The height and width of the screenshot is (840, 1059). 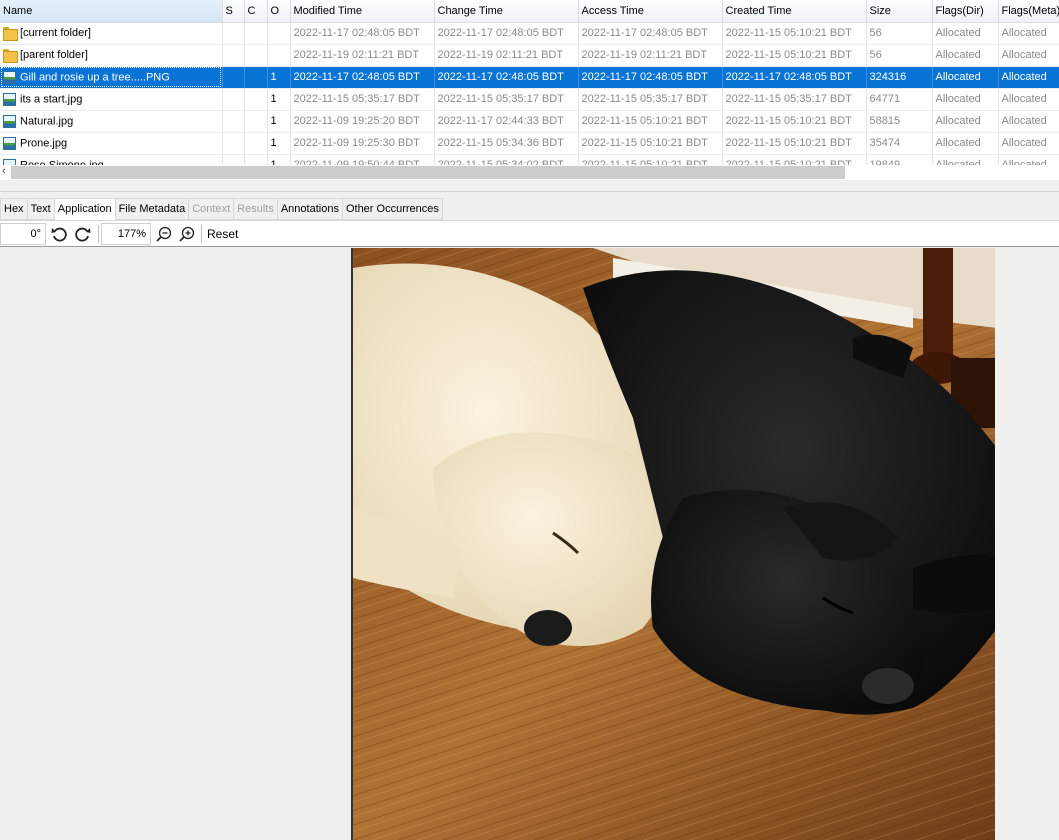 I want to click on column-header-c: C, so click(x=256, y=11).